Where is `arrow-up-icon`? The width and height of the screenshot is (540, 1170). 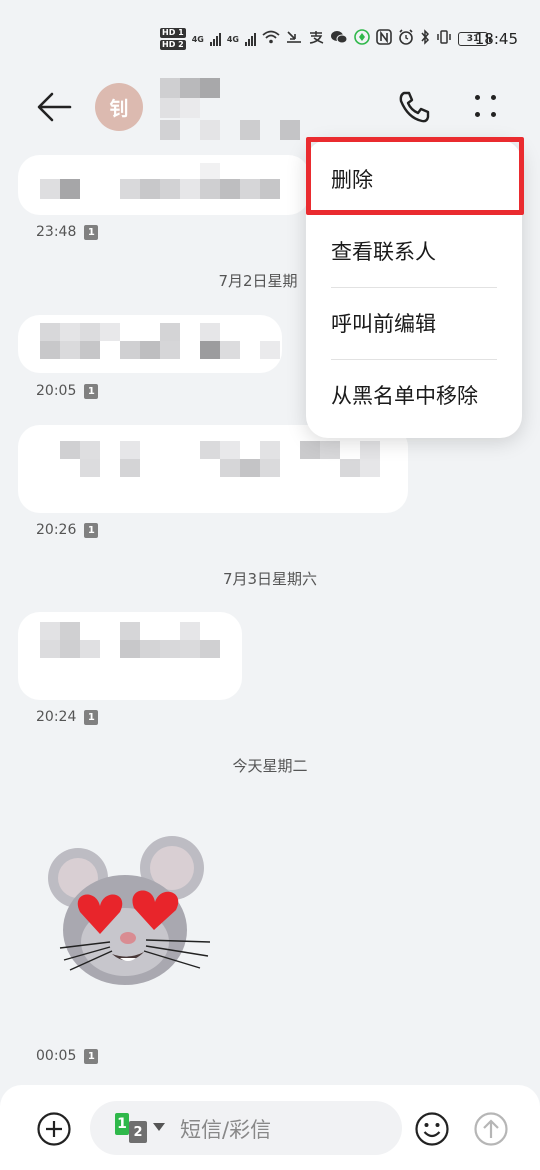 arrow-up-icon is located at coordinates (491, 1129).